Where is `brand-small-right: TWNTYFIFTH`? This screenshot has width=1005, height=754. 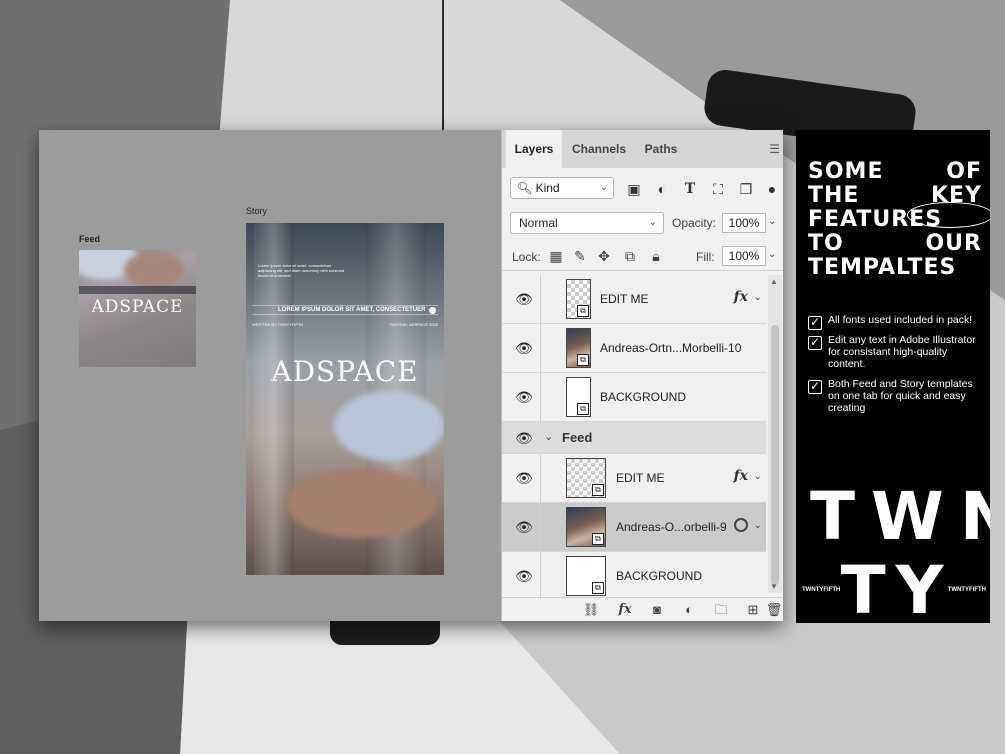 brand-small-right: TWNTYFIFTH is located at coordinates (966, 590).